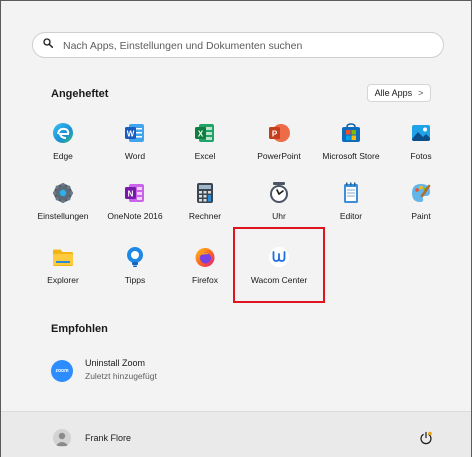 The height and width of the screenshot is (457, 472). I want to click on svg-text: N, so click(131, 194).